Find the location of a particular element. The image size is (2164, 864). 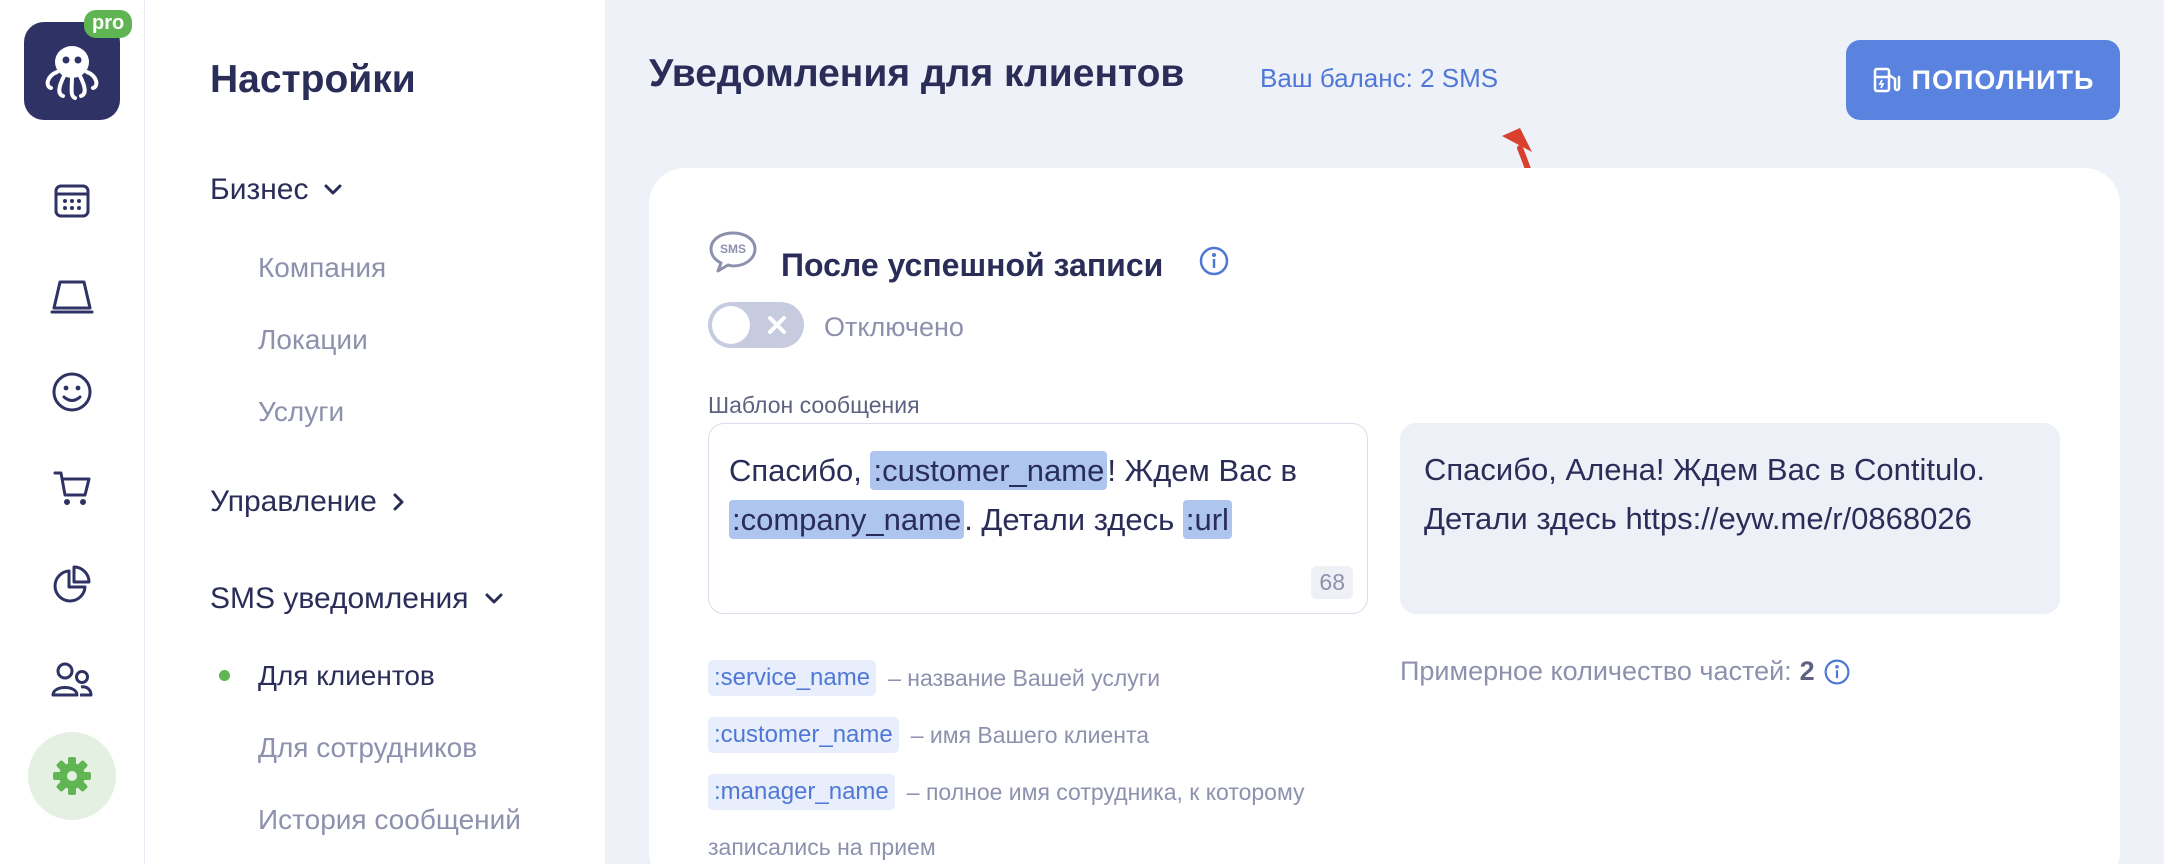

sidebar-item-for-employees: Для сотрудников is located at coordinates (367, 748).